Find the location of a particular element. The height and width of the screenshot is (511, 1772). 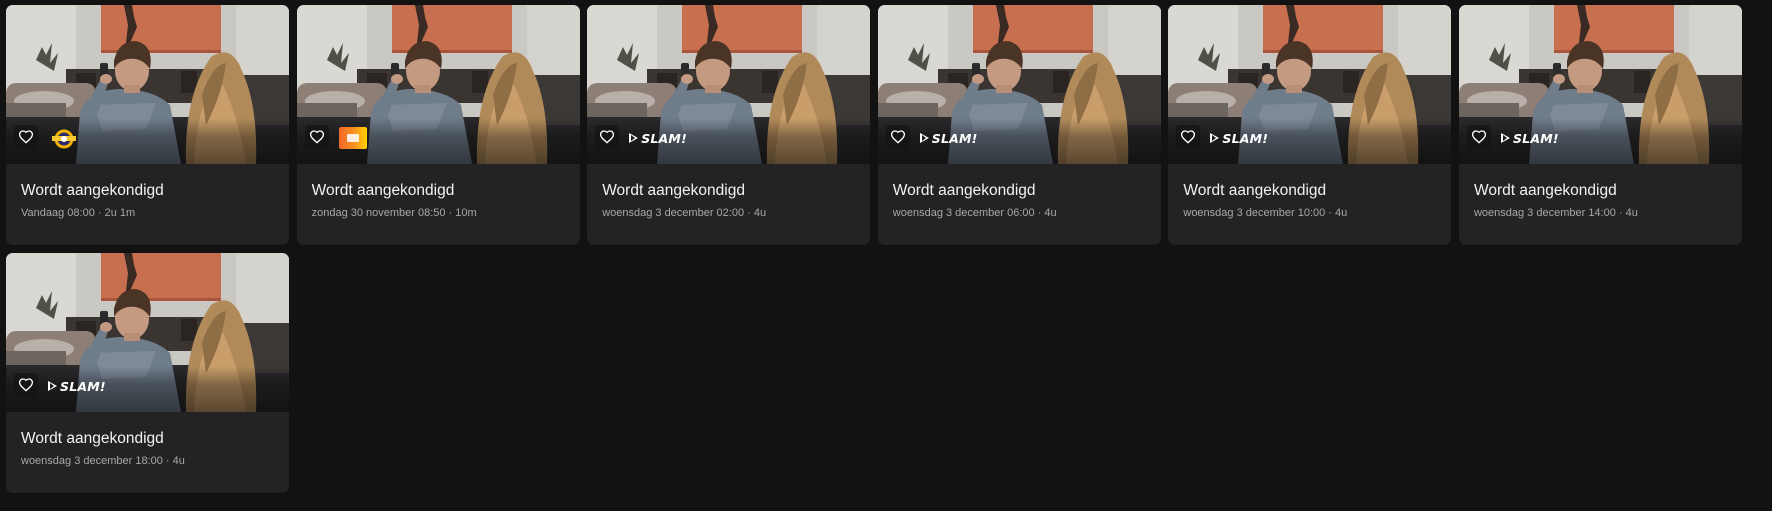

program-schedule: zondag 30 november 08:50 · 10m is located at coordinates (394, 213).